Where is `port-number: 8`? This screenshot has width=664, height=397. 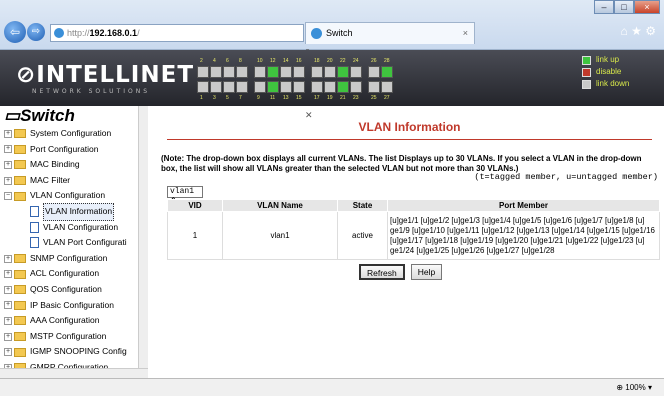
port-number: 8 is located at coordinates (240, 61).